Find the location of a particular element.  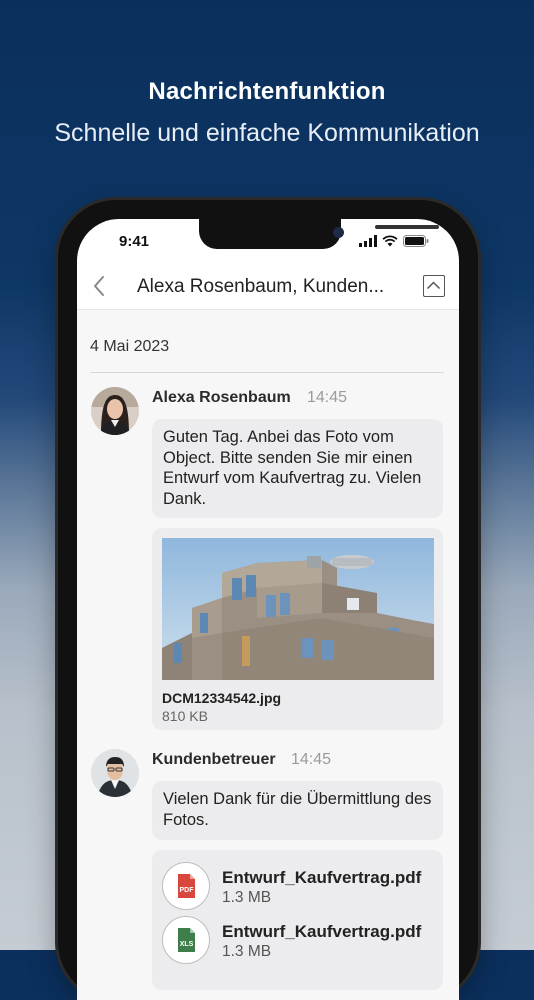

hero-title: Nachrichtenfunktion is located at coordinates (267, 91).